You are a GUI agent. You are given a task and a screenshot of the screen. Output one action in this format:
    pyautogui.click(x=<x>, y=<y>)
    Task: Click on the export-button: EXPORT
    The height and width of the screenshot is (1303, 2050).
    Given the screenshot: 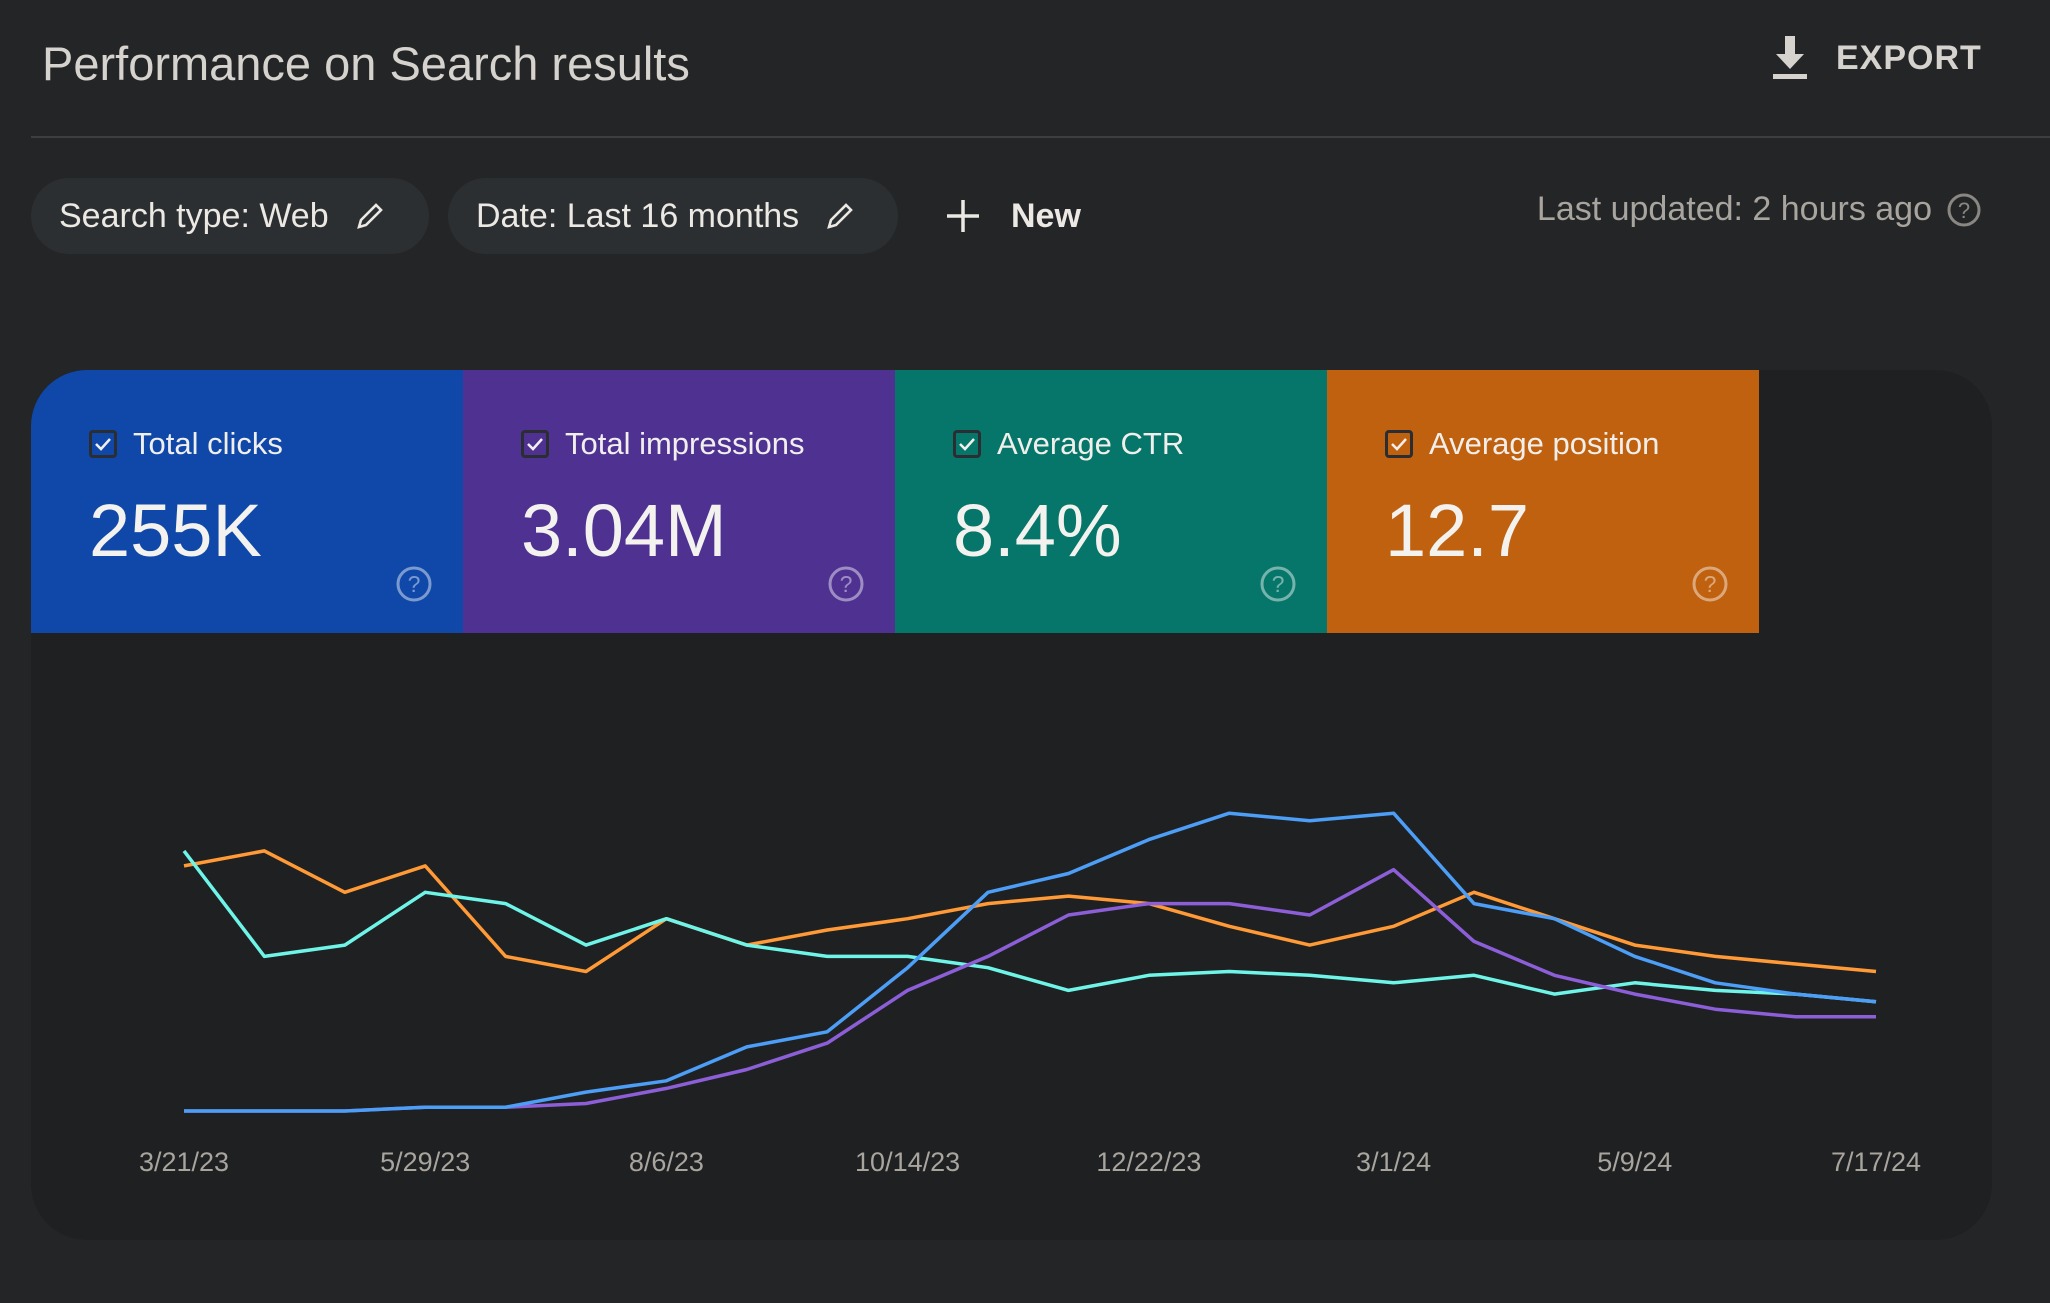 What is the action you would take?
    pyautogui.click(x=1876, y=58)
    